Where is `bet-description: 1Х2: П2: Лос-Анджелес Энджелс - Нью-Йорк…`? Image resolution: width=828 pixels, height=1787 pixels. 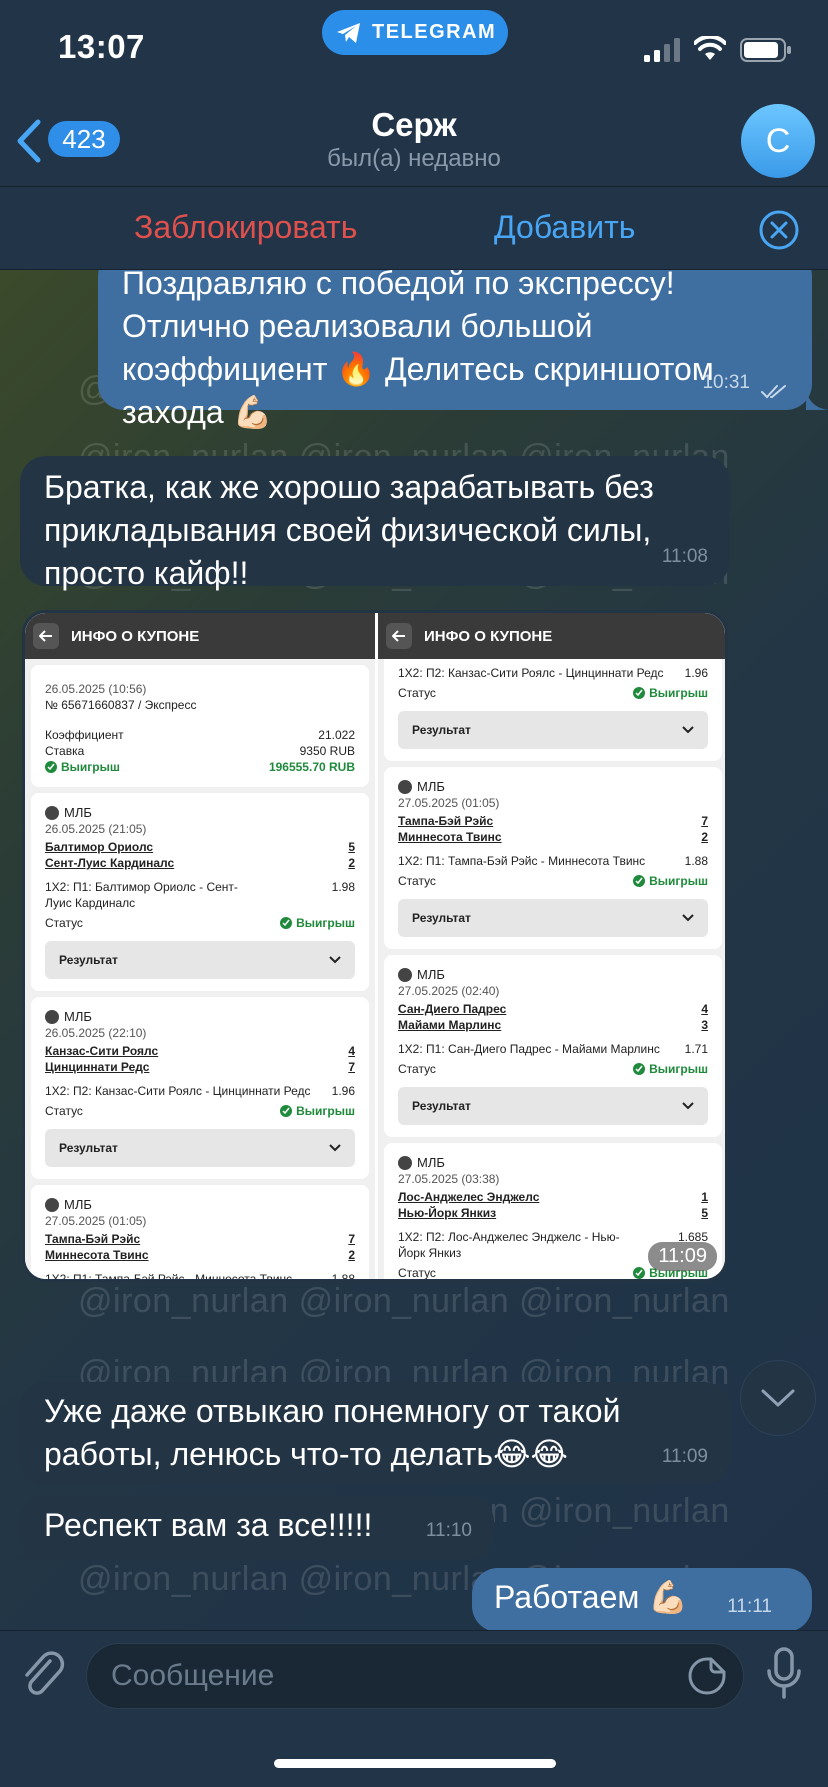
bet-description: 1Х2: П2: Лос-Анджелес Энджелс - Нью-Йорк… is located at coordinates (509, 1245).